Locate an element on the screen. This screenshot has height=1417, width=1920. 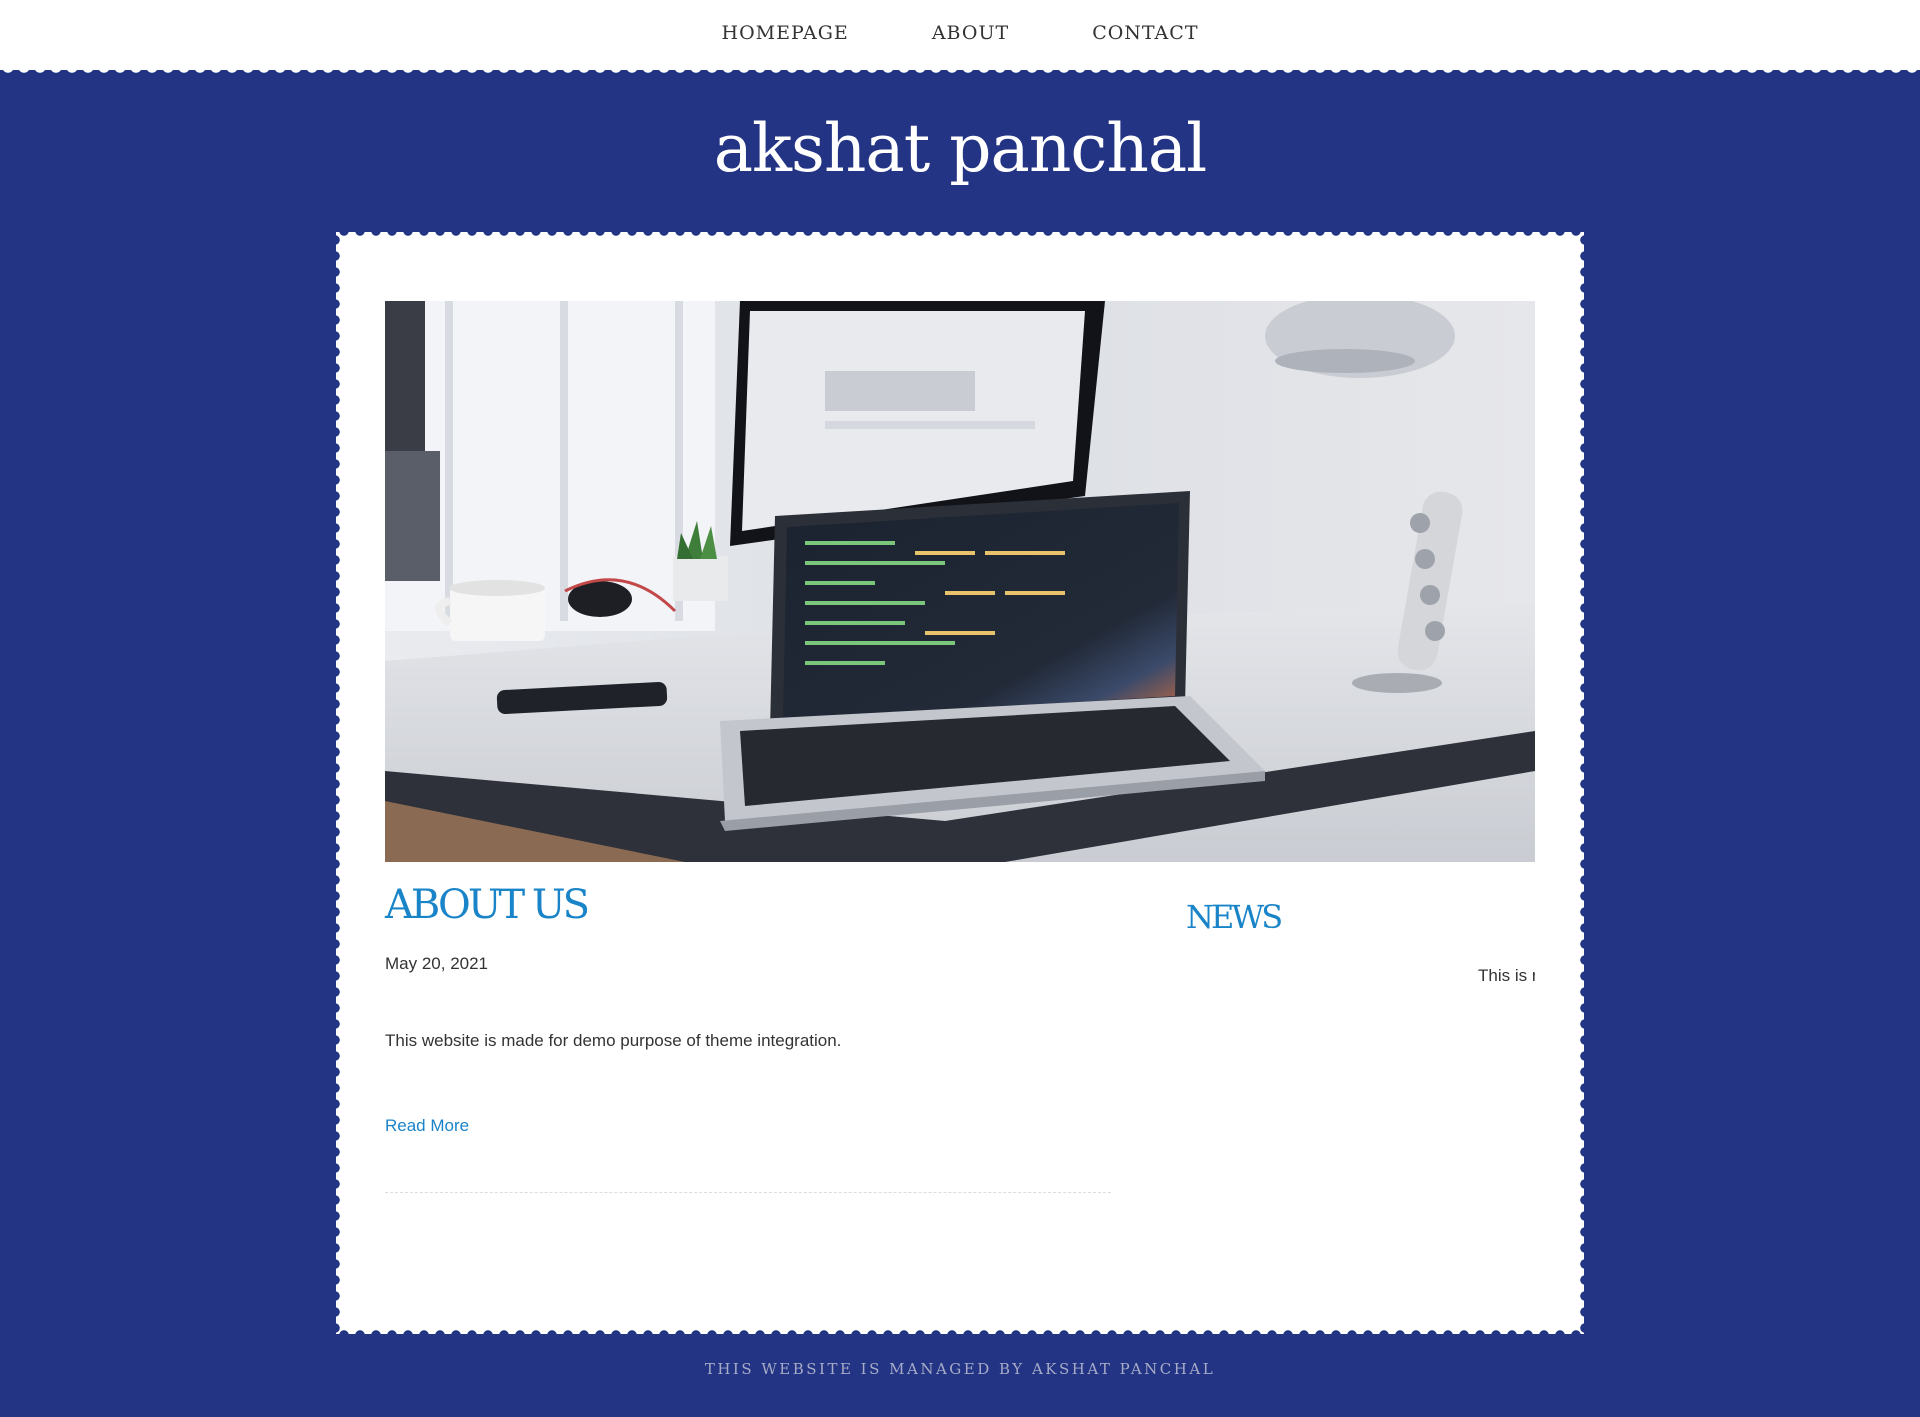
about-us-heading: ABOUT US is located at coordinates (487, 905).